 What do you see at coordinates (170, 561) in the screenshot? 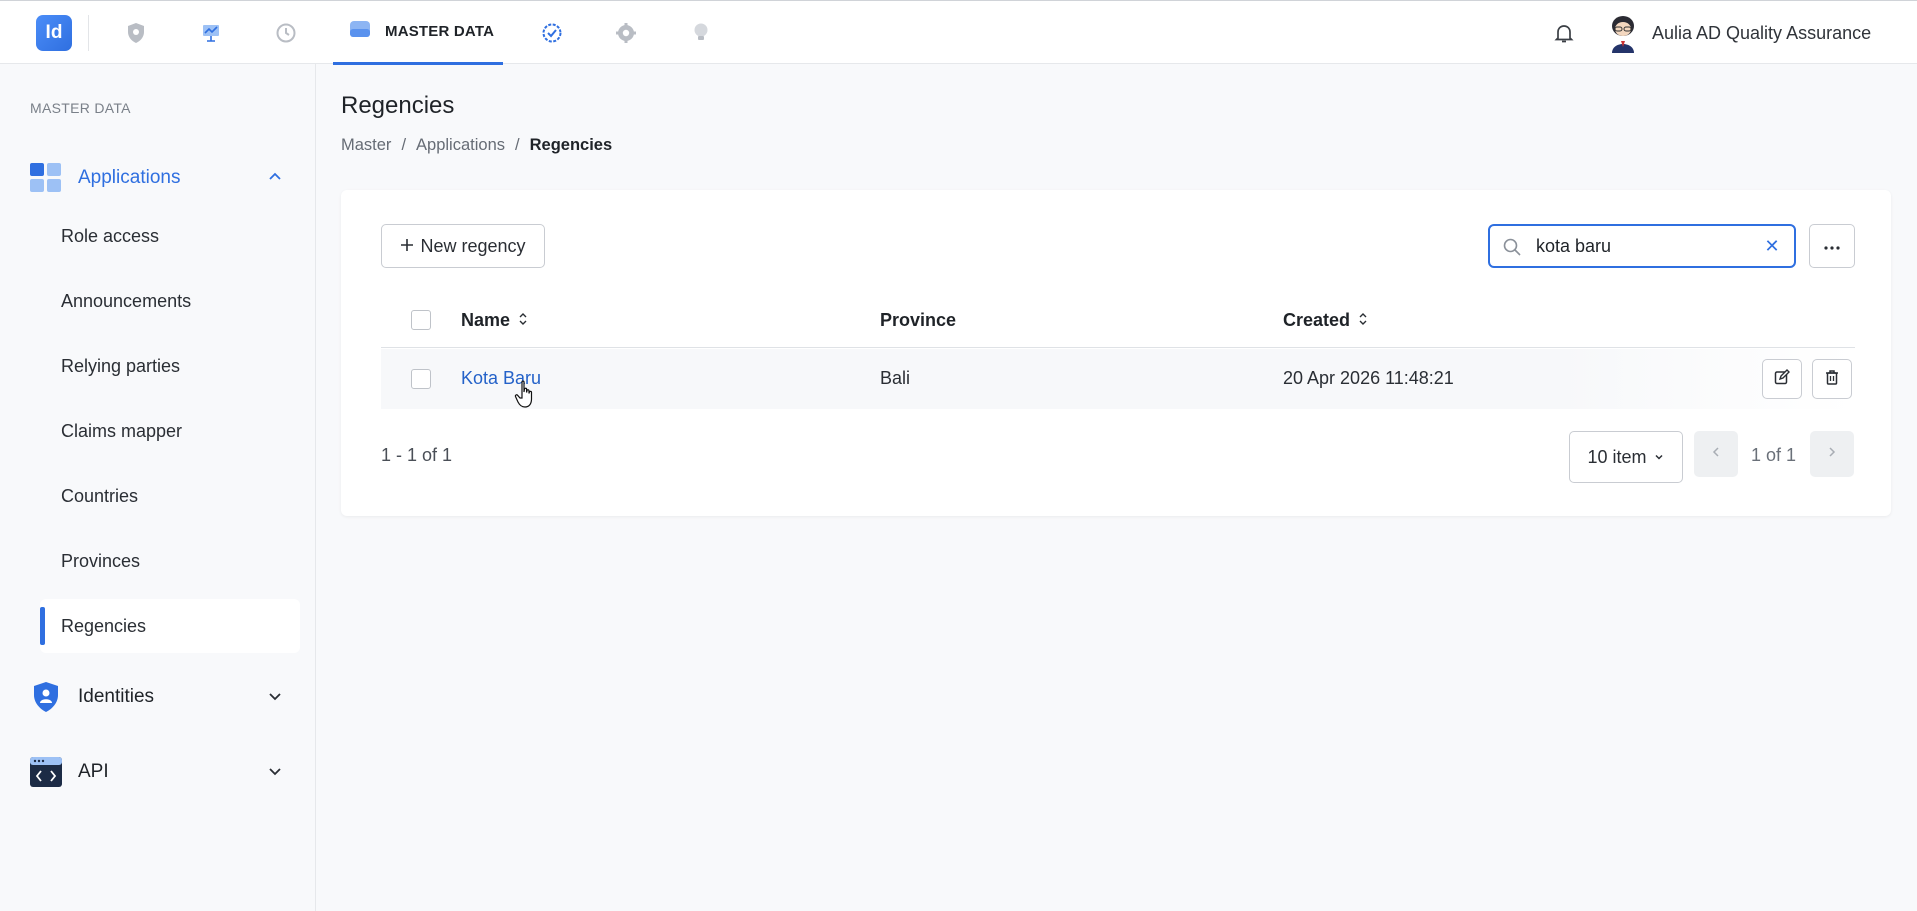
I see `sidebar-item-provinces: Provinces` at bounding box center [170, 561].